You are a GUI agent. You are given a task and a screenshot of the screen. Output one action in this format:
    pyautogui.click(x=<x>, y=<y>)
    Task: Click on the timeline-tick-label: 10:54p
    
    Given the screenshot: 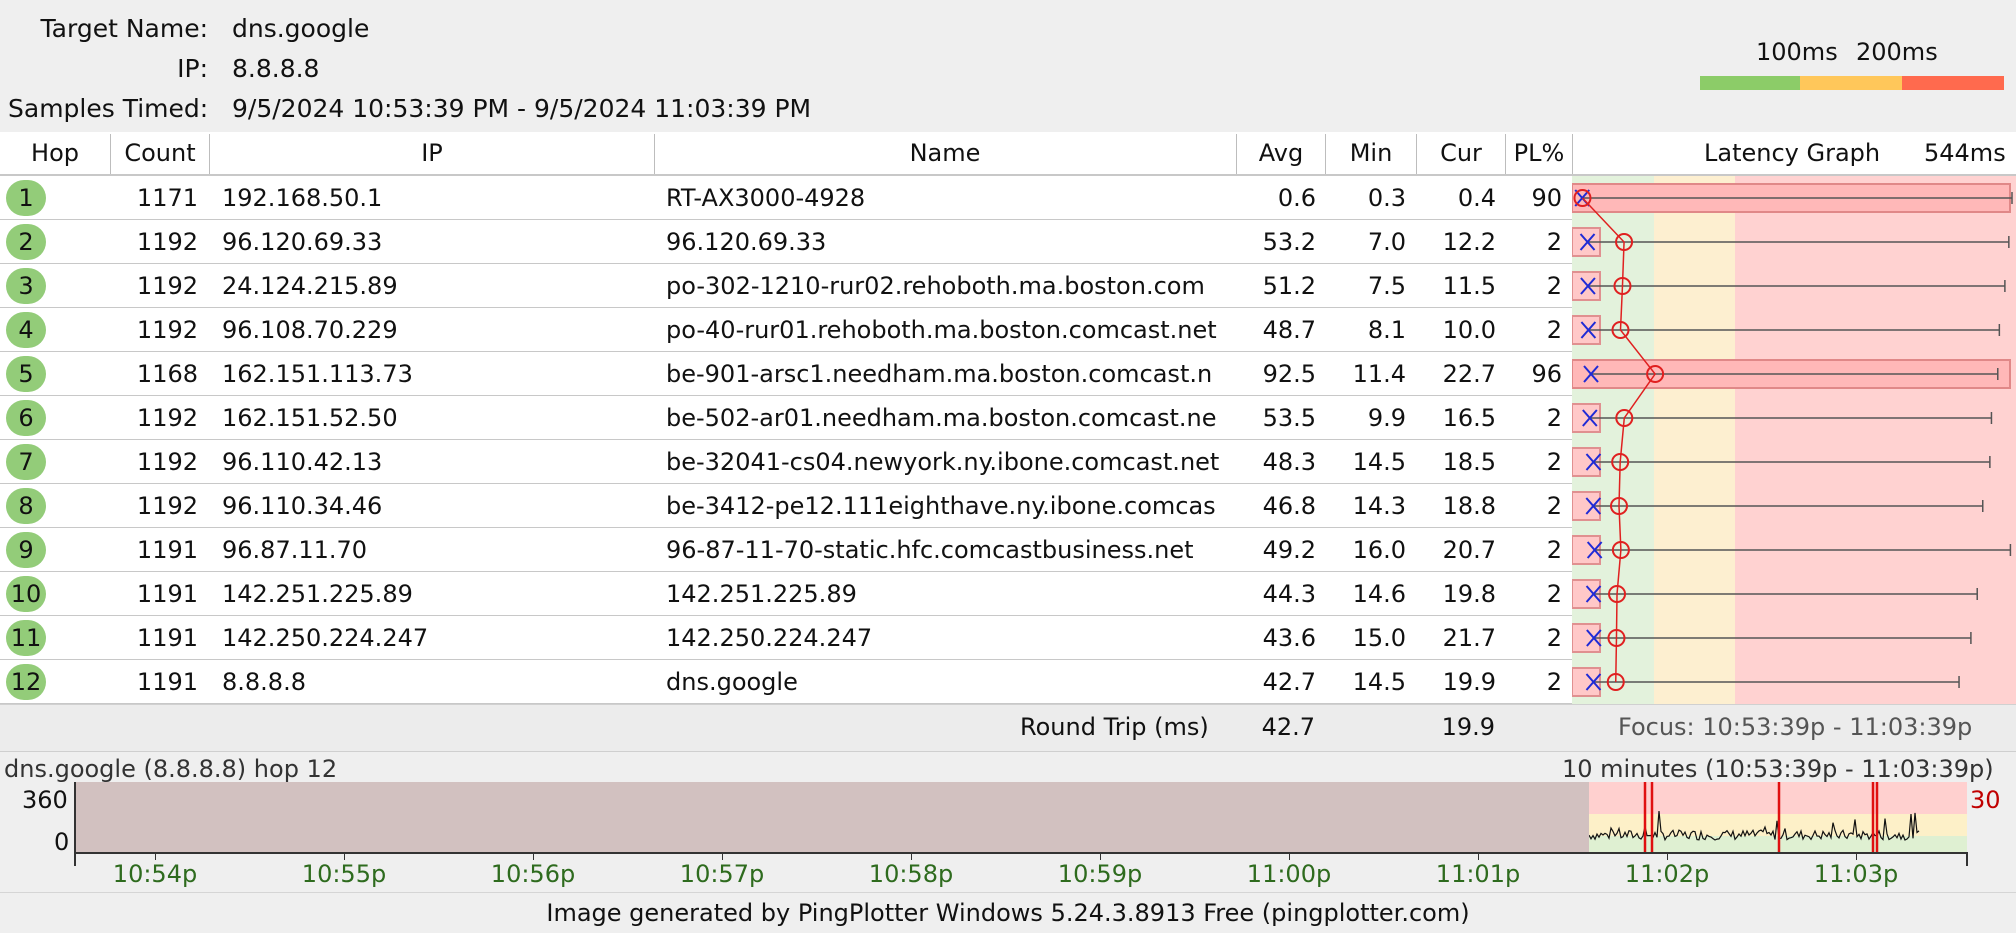 What is the action you would take?
    pyautogui.click(x=155, y=874)
    